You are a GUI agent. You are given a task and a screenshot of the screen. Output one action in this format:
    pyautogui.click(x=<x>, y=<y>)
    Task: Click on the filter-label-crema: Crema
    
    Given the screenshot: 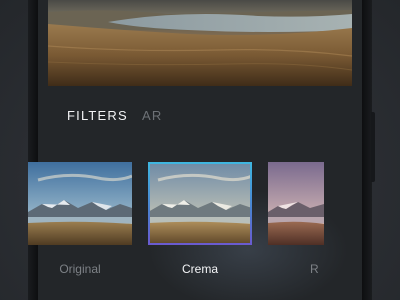 What is the action you would take?
    pyautogui.click(x=199, y=269)
    